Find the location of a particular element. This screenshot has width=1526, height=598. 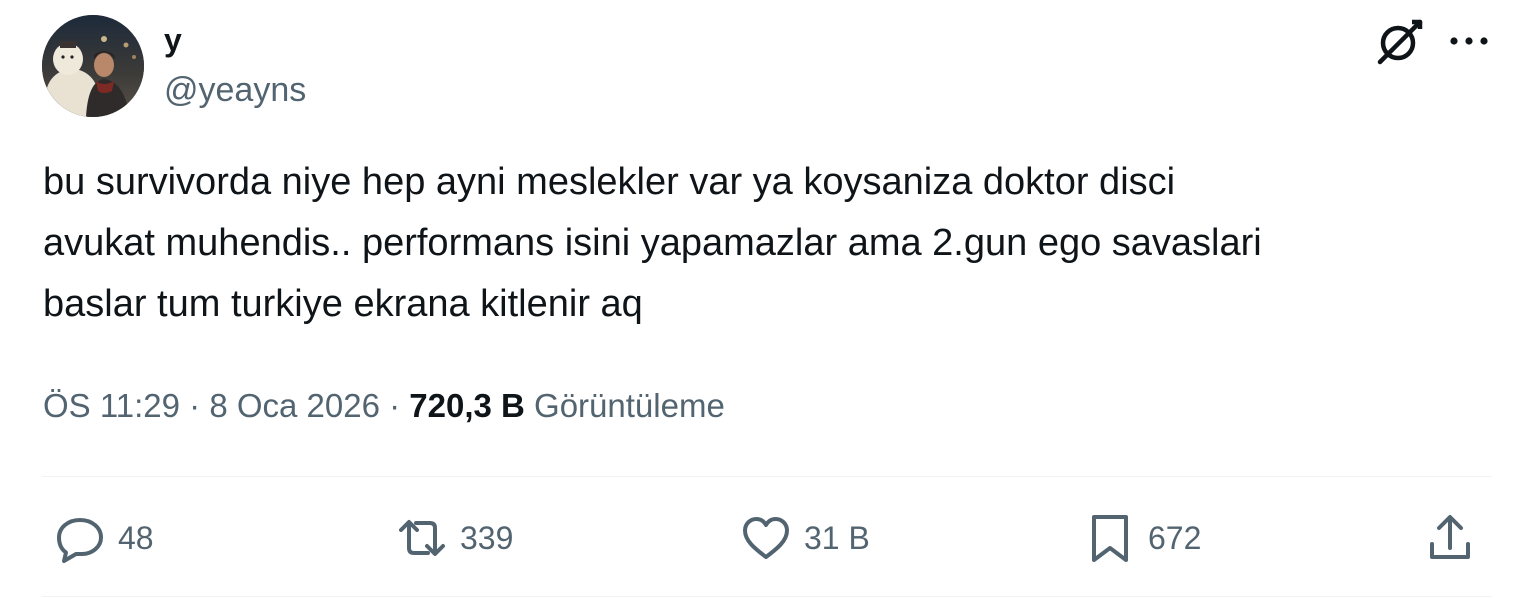

avatar is located at coordinates (93, 66).